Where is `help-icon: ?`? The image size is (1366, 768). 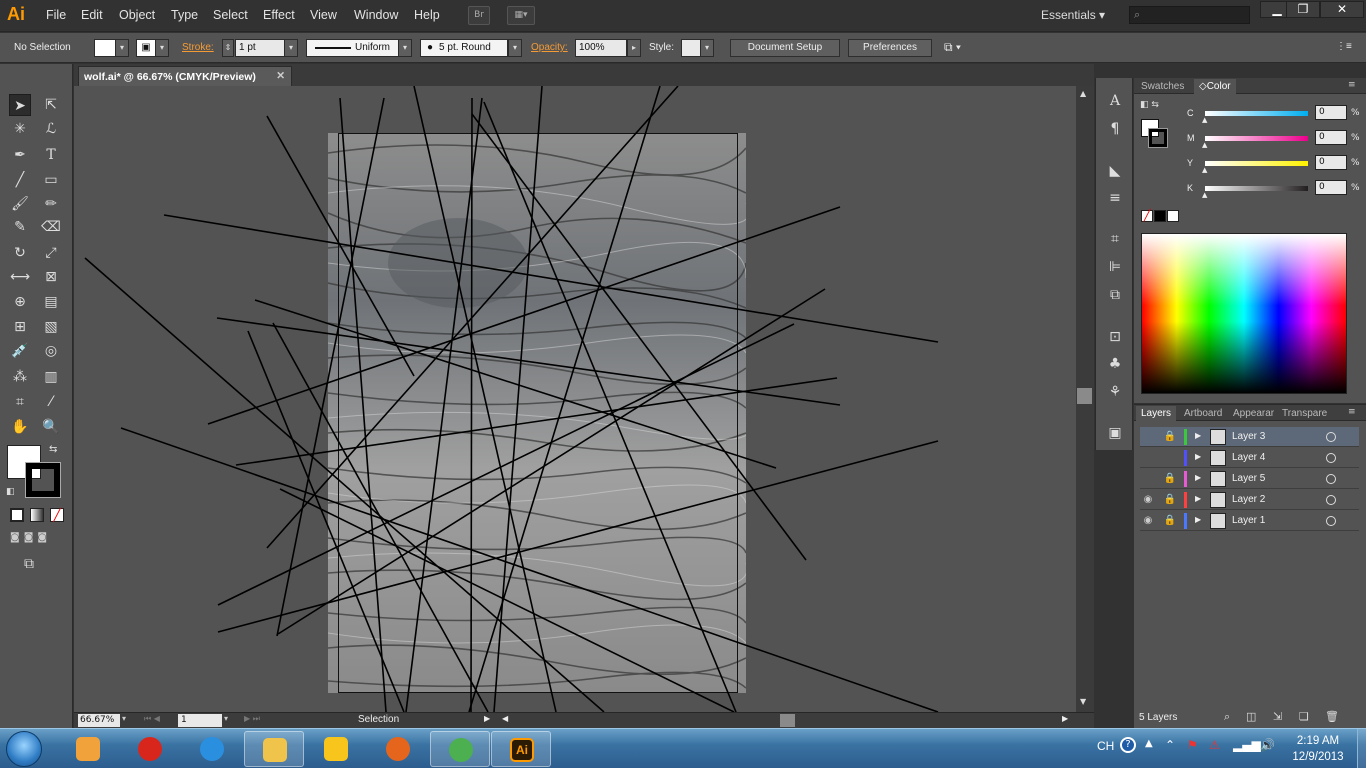
help-icon: ? is located at coordinates (1128, 745).